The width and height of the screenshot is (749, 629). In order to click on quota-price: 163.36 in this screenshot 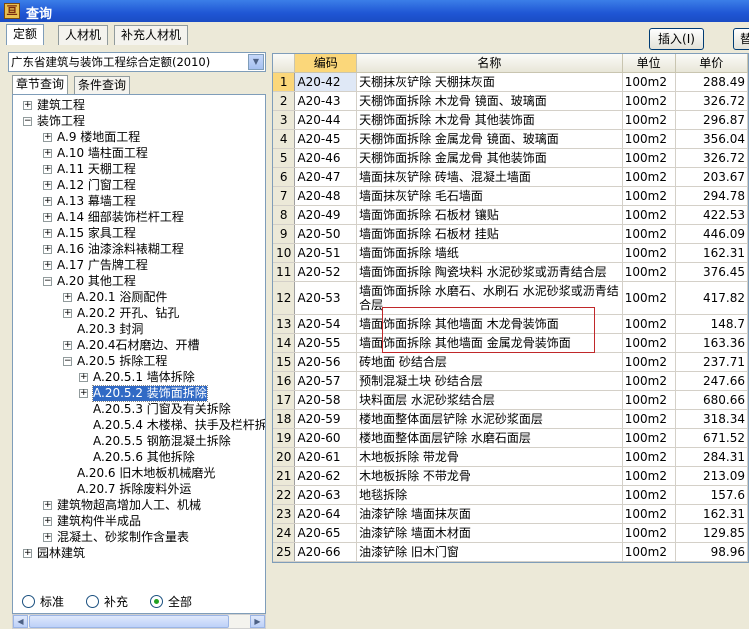, I will do `click(711, 343)`.